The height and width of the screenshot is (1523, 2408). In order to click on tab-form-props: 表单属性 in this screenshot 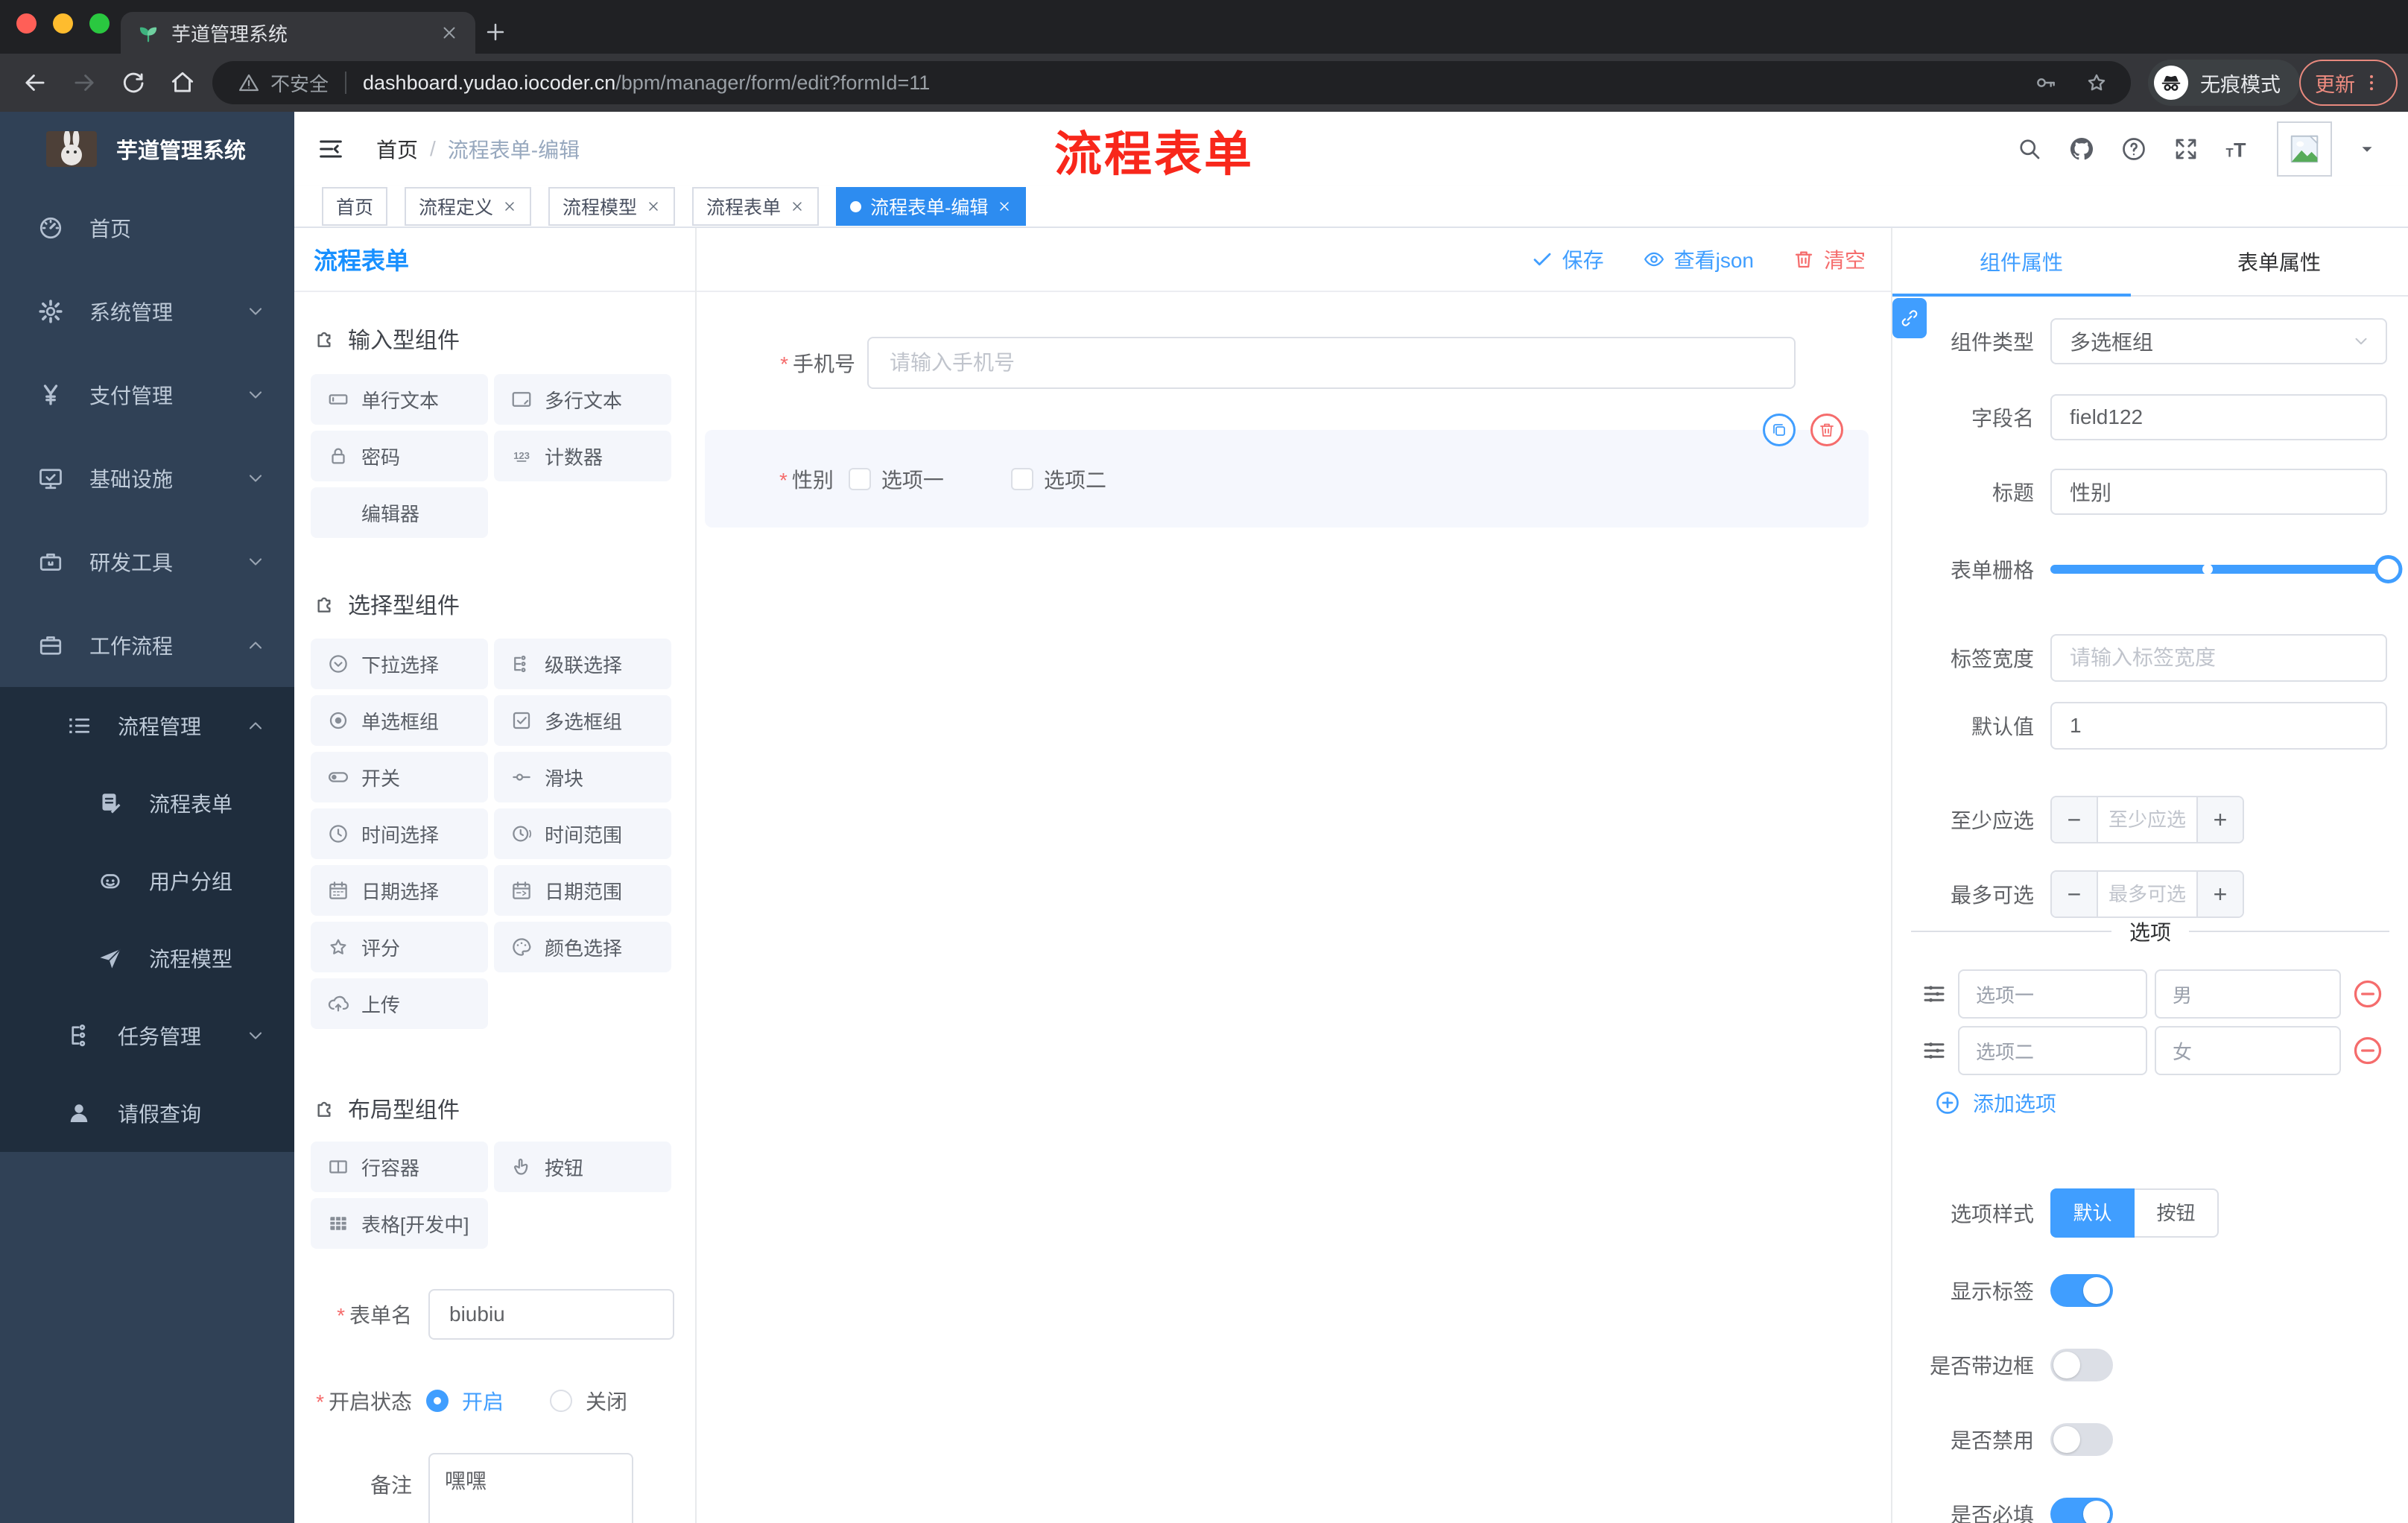, I will do `click(2279, 262)`.